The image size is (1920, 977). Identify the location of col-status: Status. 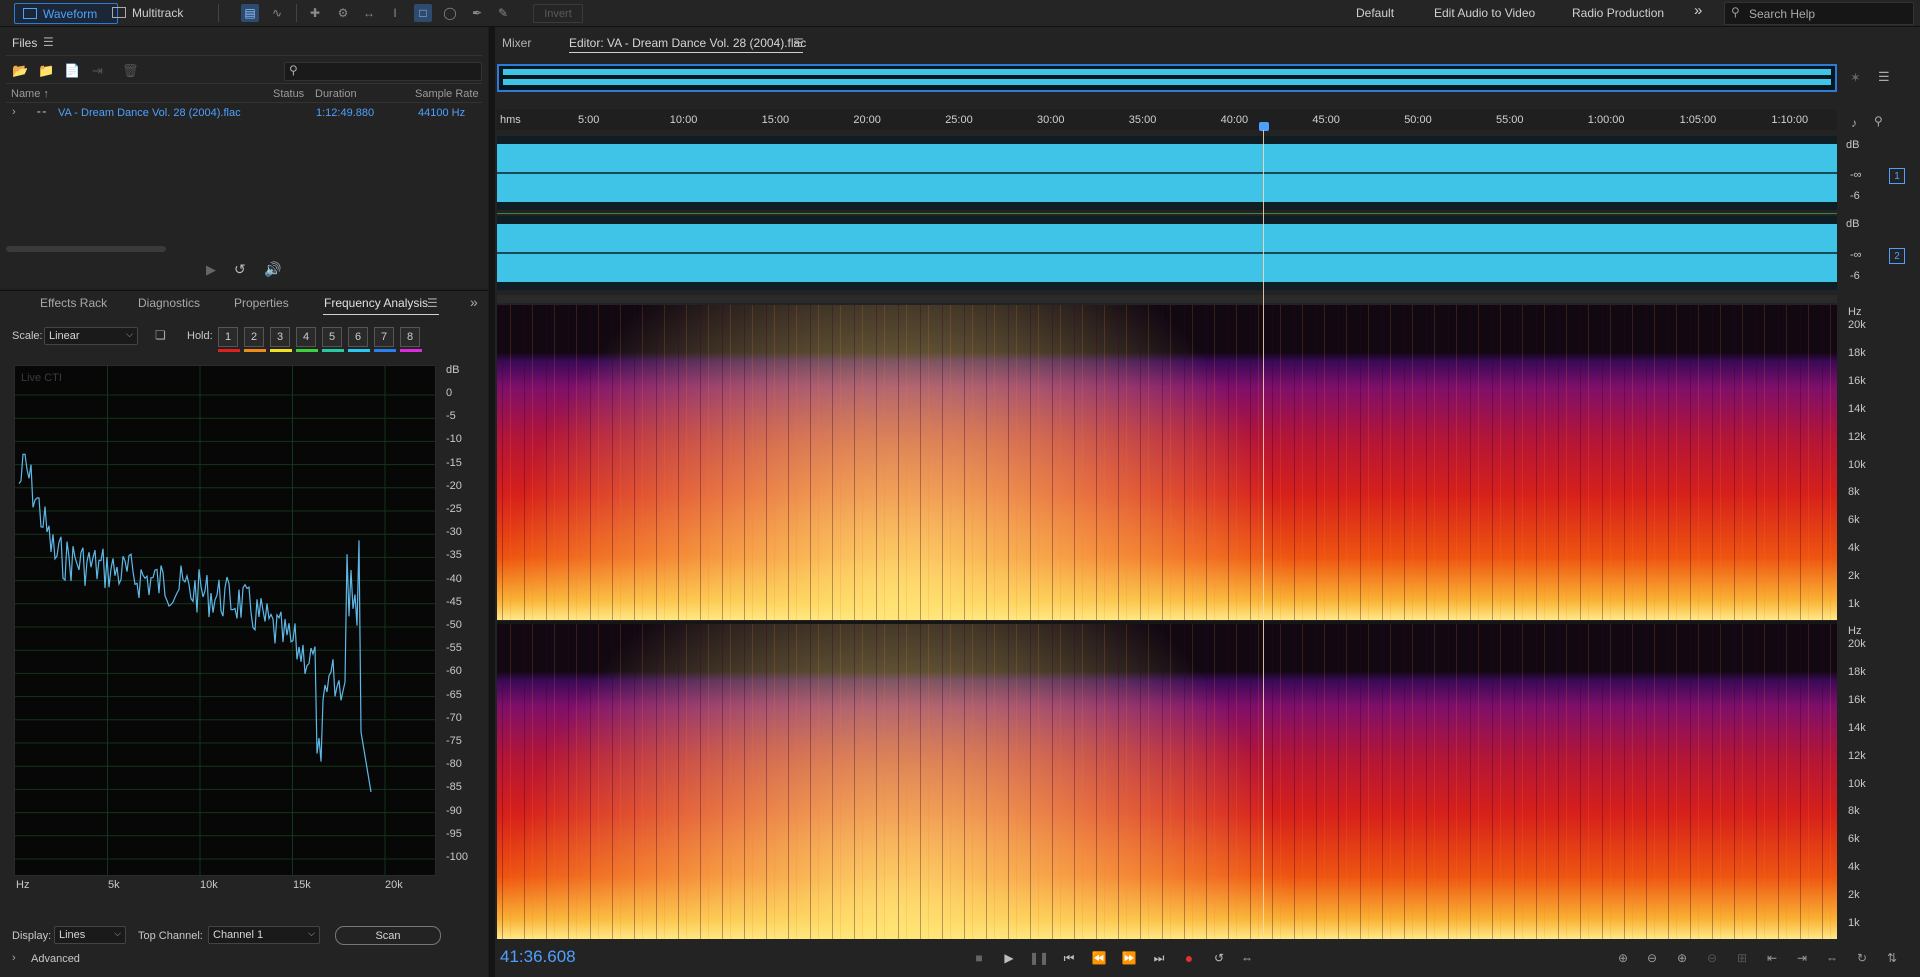
(288, 94).